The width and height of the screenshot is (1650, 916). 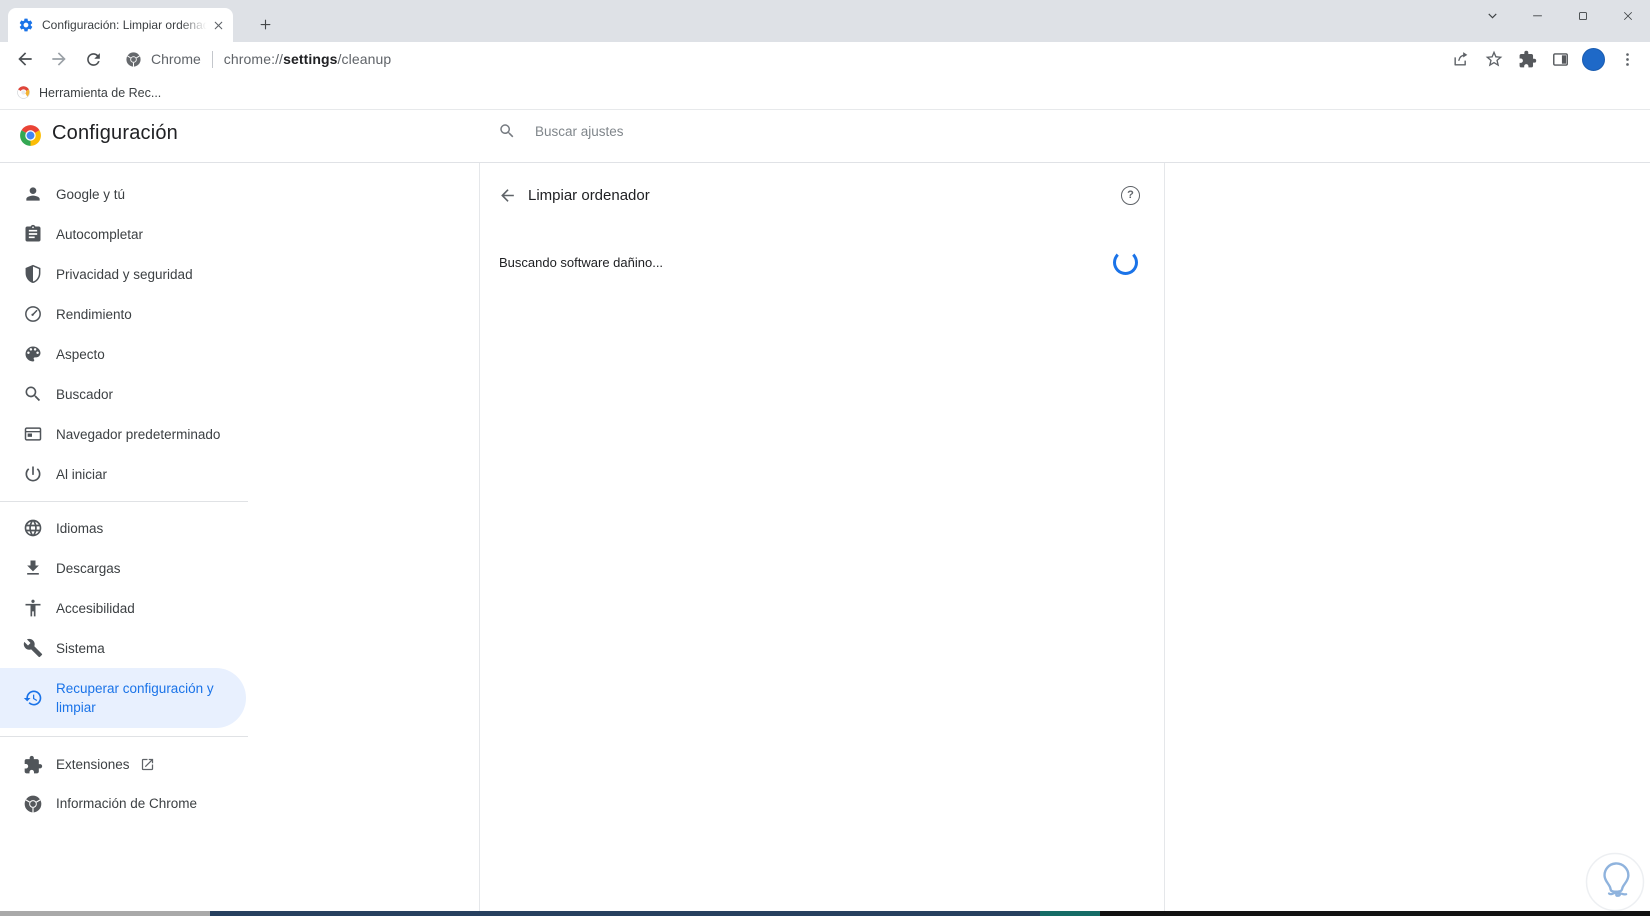 What do you see at coordinates (1125, 262) in the screenshot?
I see `loading-spinner` at bounding box center [1125, 262].